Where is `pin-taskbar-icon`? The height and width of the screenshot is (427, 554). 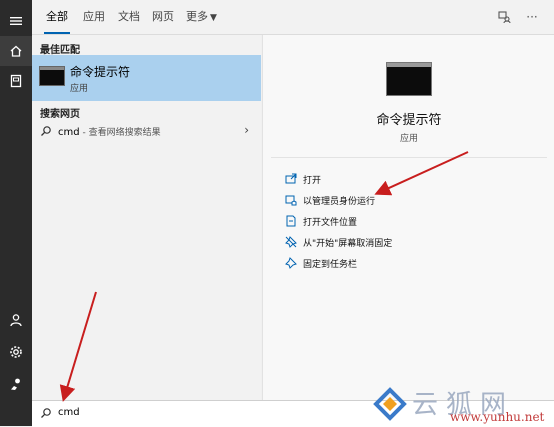 pin-taskbar-icon is located at coordinates (291, 263).